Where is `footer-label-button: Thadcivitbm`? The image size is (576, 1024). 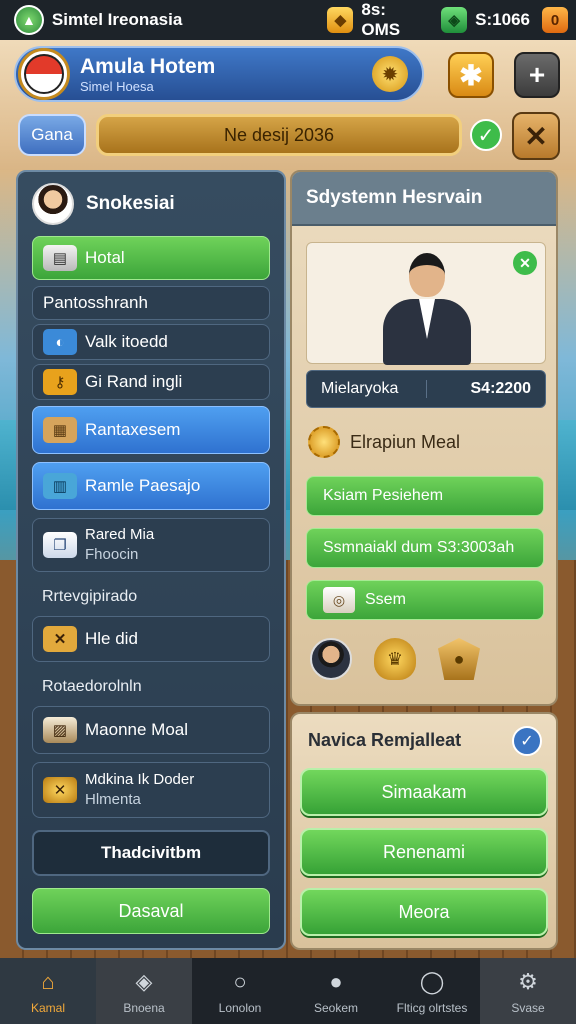
footer-label-button: Thadcivitbm is located at coordinates (151, 853).